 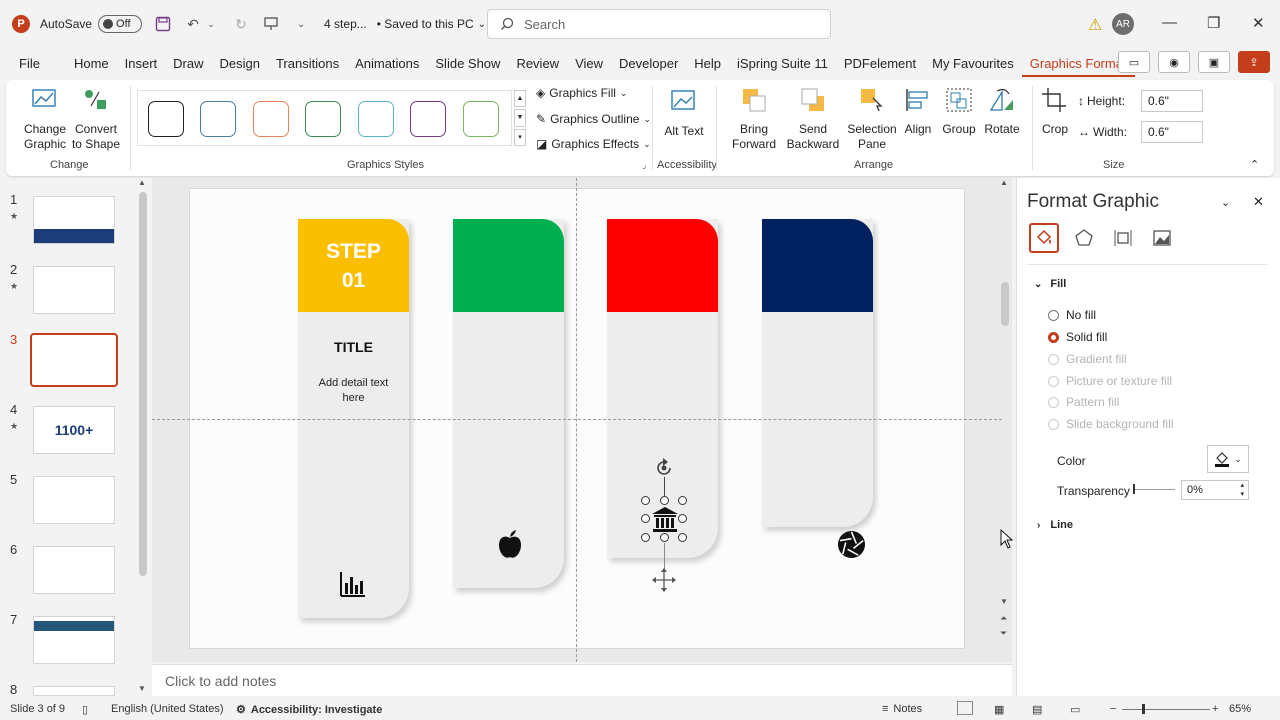 What do you see at coordinates (682, 500) in the screenshot?
I see `resize-handle-ne` at bounding box center [682, 500].